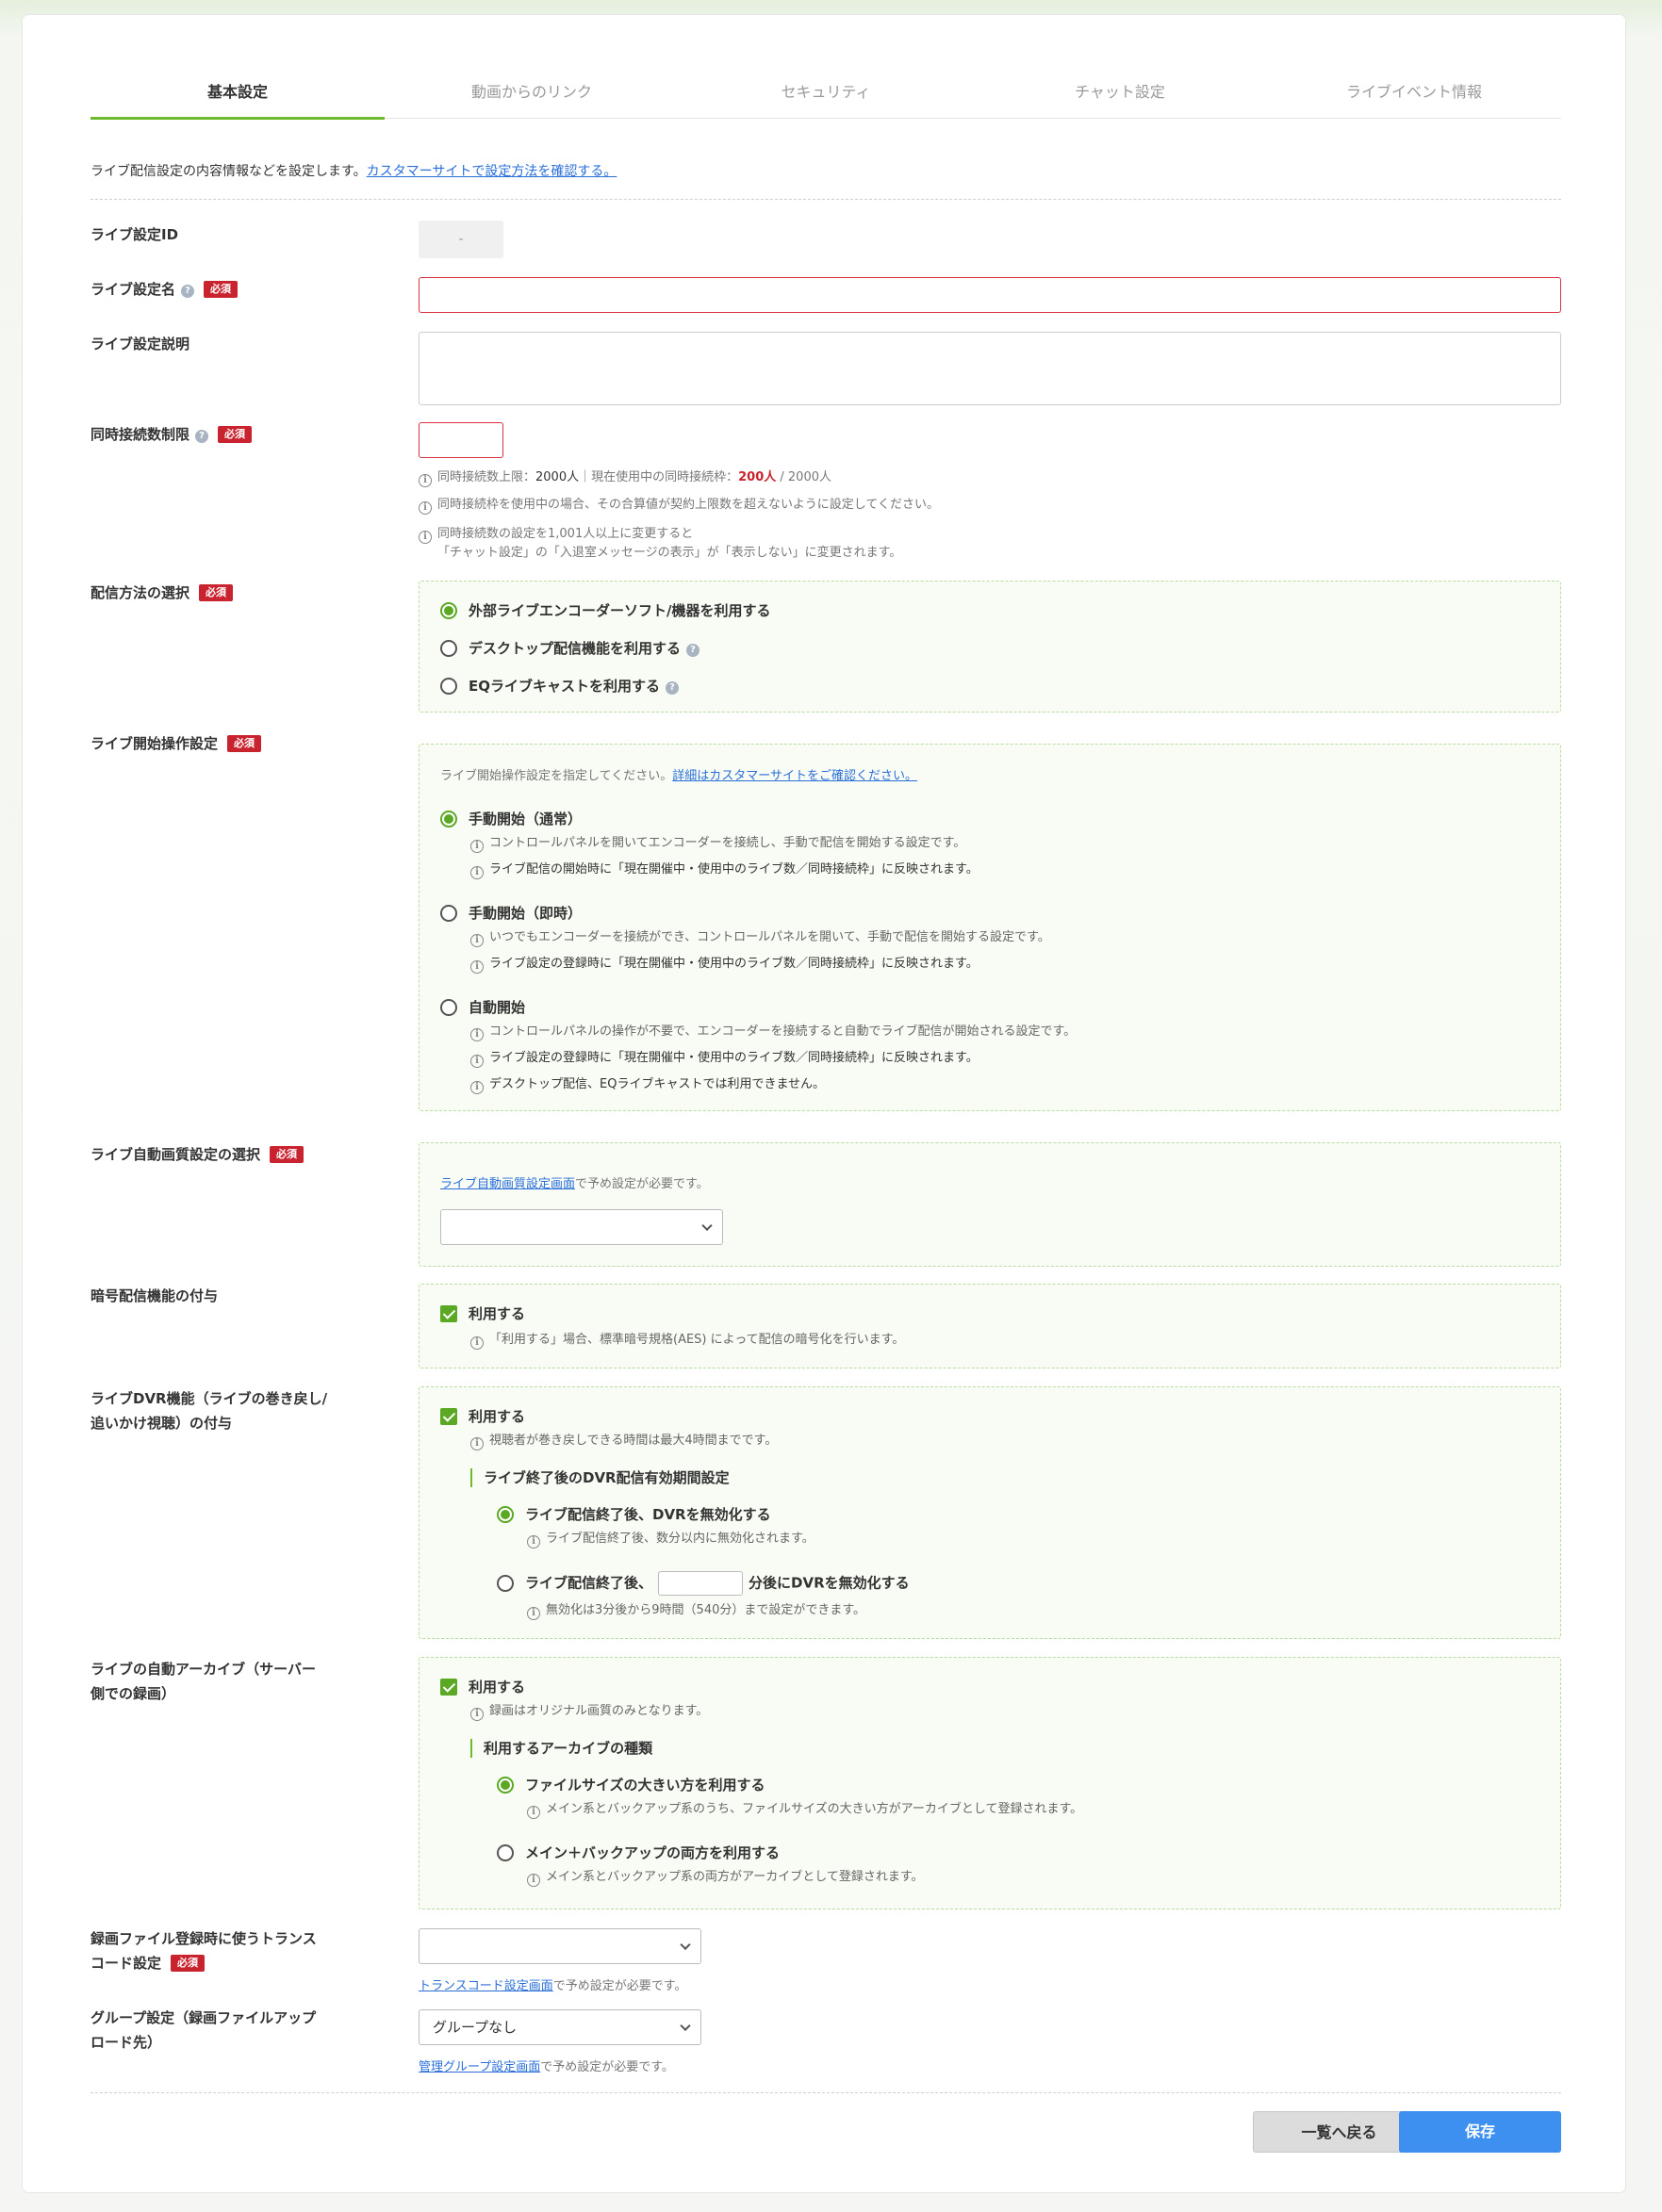 Image resolution: width=1662 pixels, height=2212 pixels. What do you see at coordinates (479, 2067) in the screenshot?
I see `group-settings-link: 管理グループ設定画面` at bounding box center [479, 2067].